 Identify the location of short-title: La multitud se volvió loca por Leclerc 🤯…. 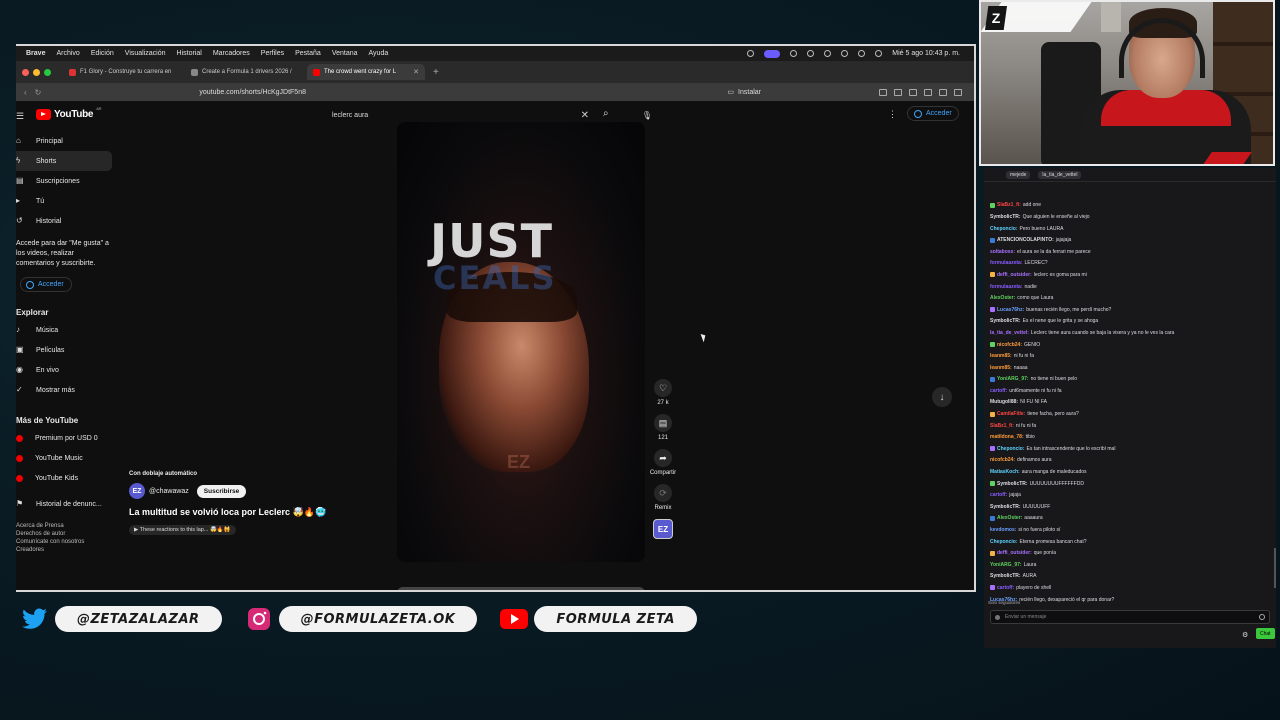
(259, 512).